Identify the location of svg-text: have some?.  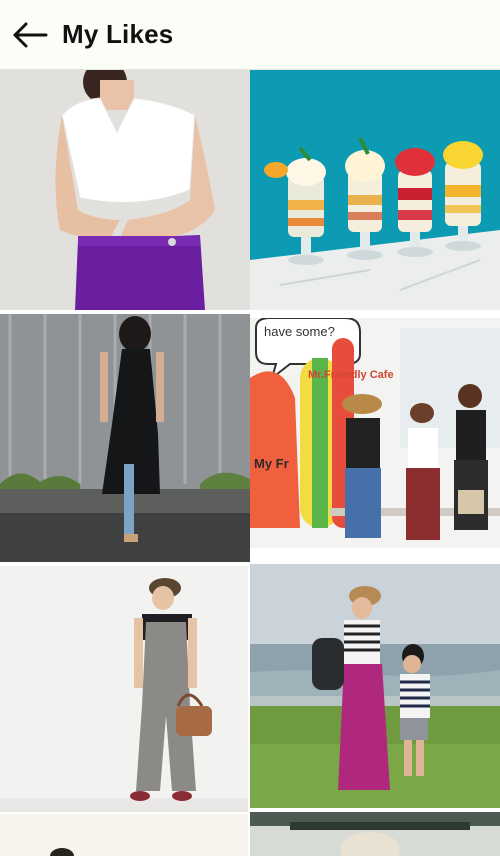
(299, 331).